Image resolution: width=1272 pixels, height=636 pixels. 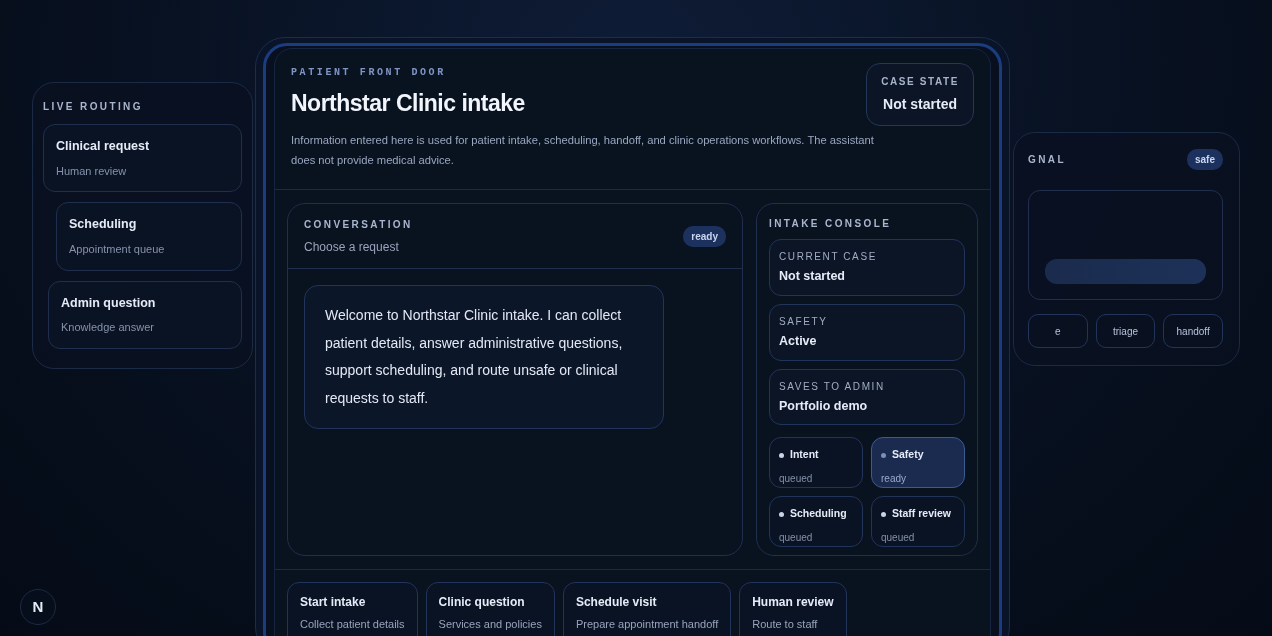 What do you see at coordinates (921, 514) in the screenshot?
I see `stage-name: Staff review` at bounding box center [921, 514].